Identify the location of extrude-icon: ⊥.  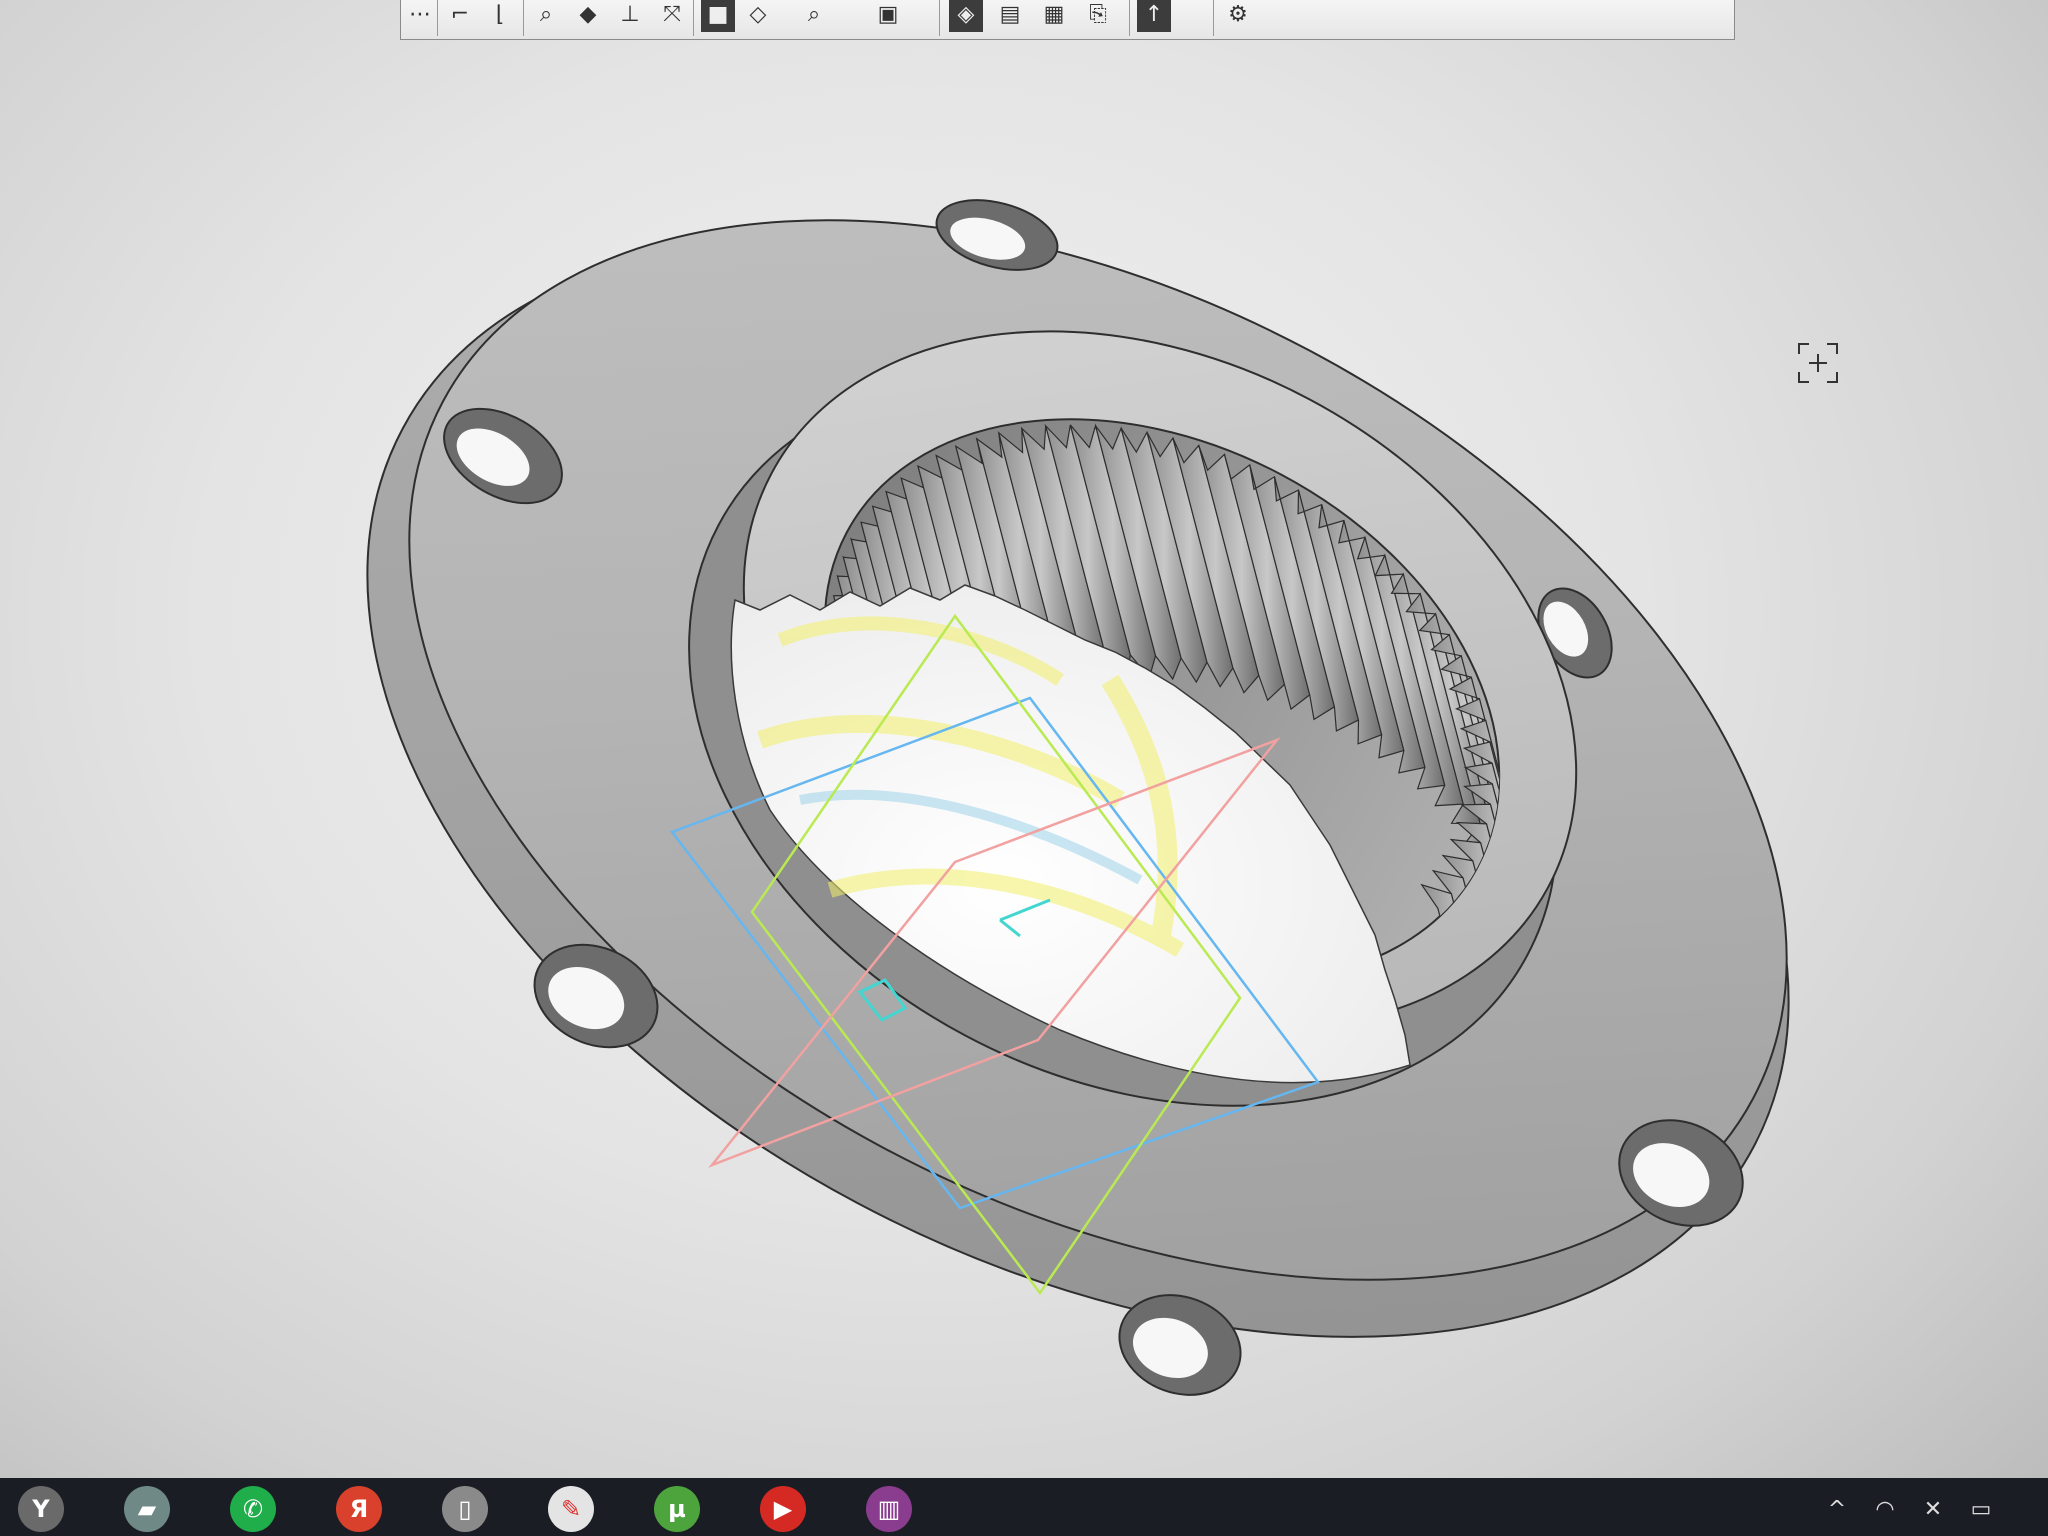
(630, 16).